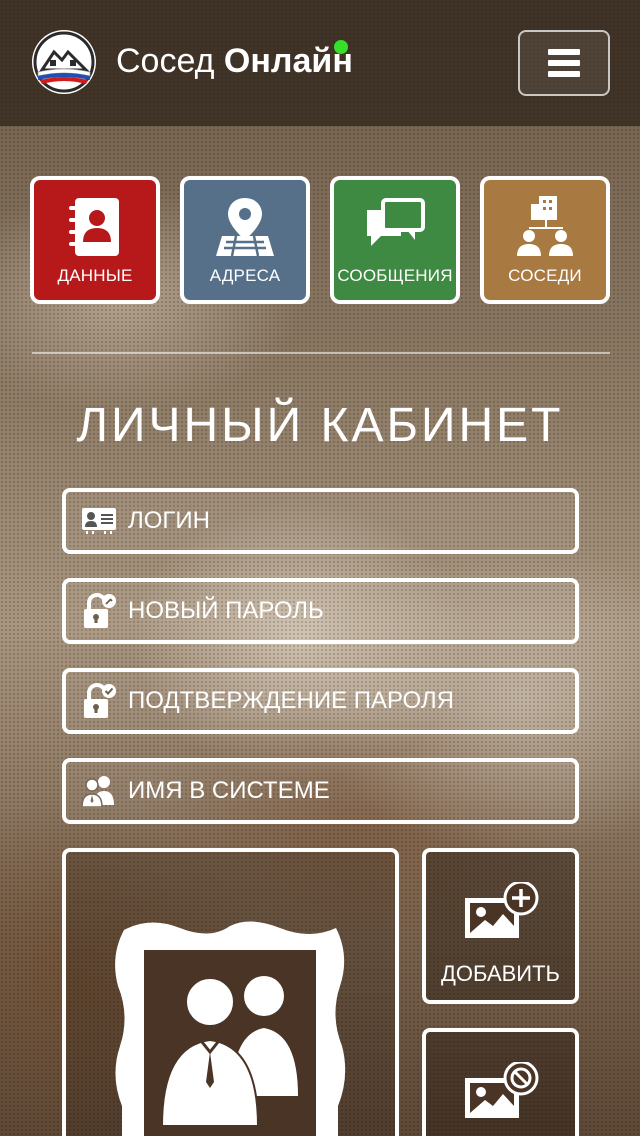 The height and width of the screenshot is (1136, 640). Describe the element at coordinates (245, 227) in the screenshot. I see `map-pin-icon` at that location.